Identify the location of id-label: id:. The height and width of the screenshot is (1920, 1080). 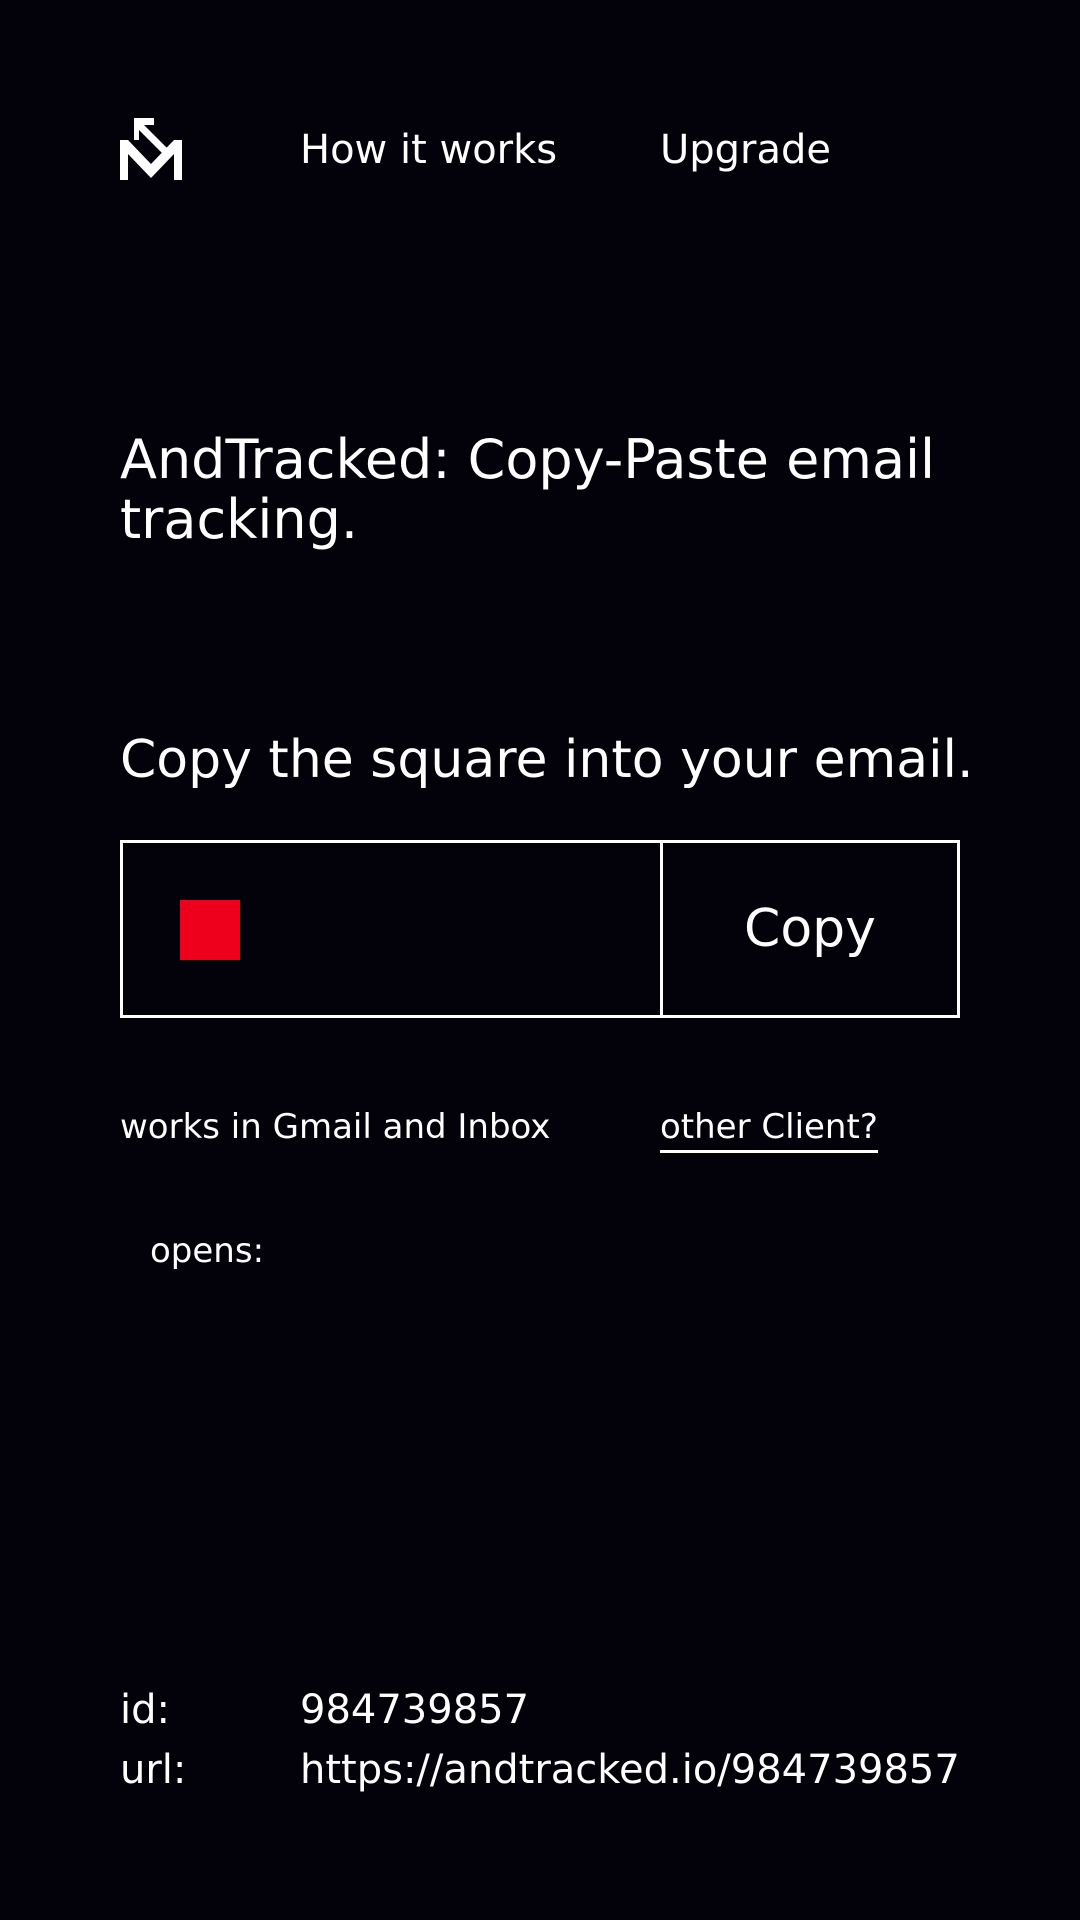
(145, 1710).